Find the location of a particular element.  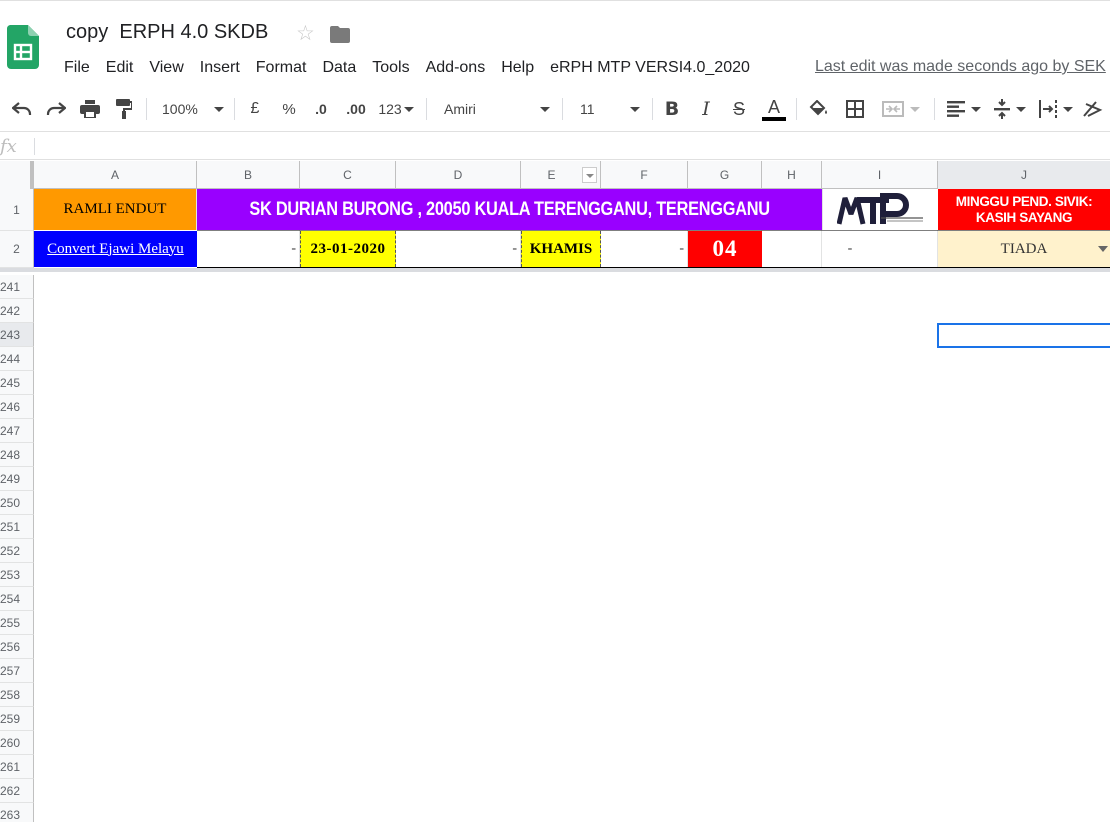

column-header-j: J is located at coordinates (1024, 175).